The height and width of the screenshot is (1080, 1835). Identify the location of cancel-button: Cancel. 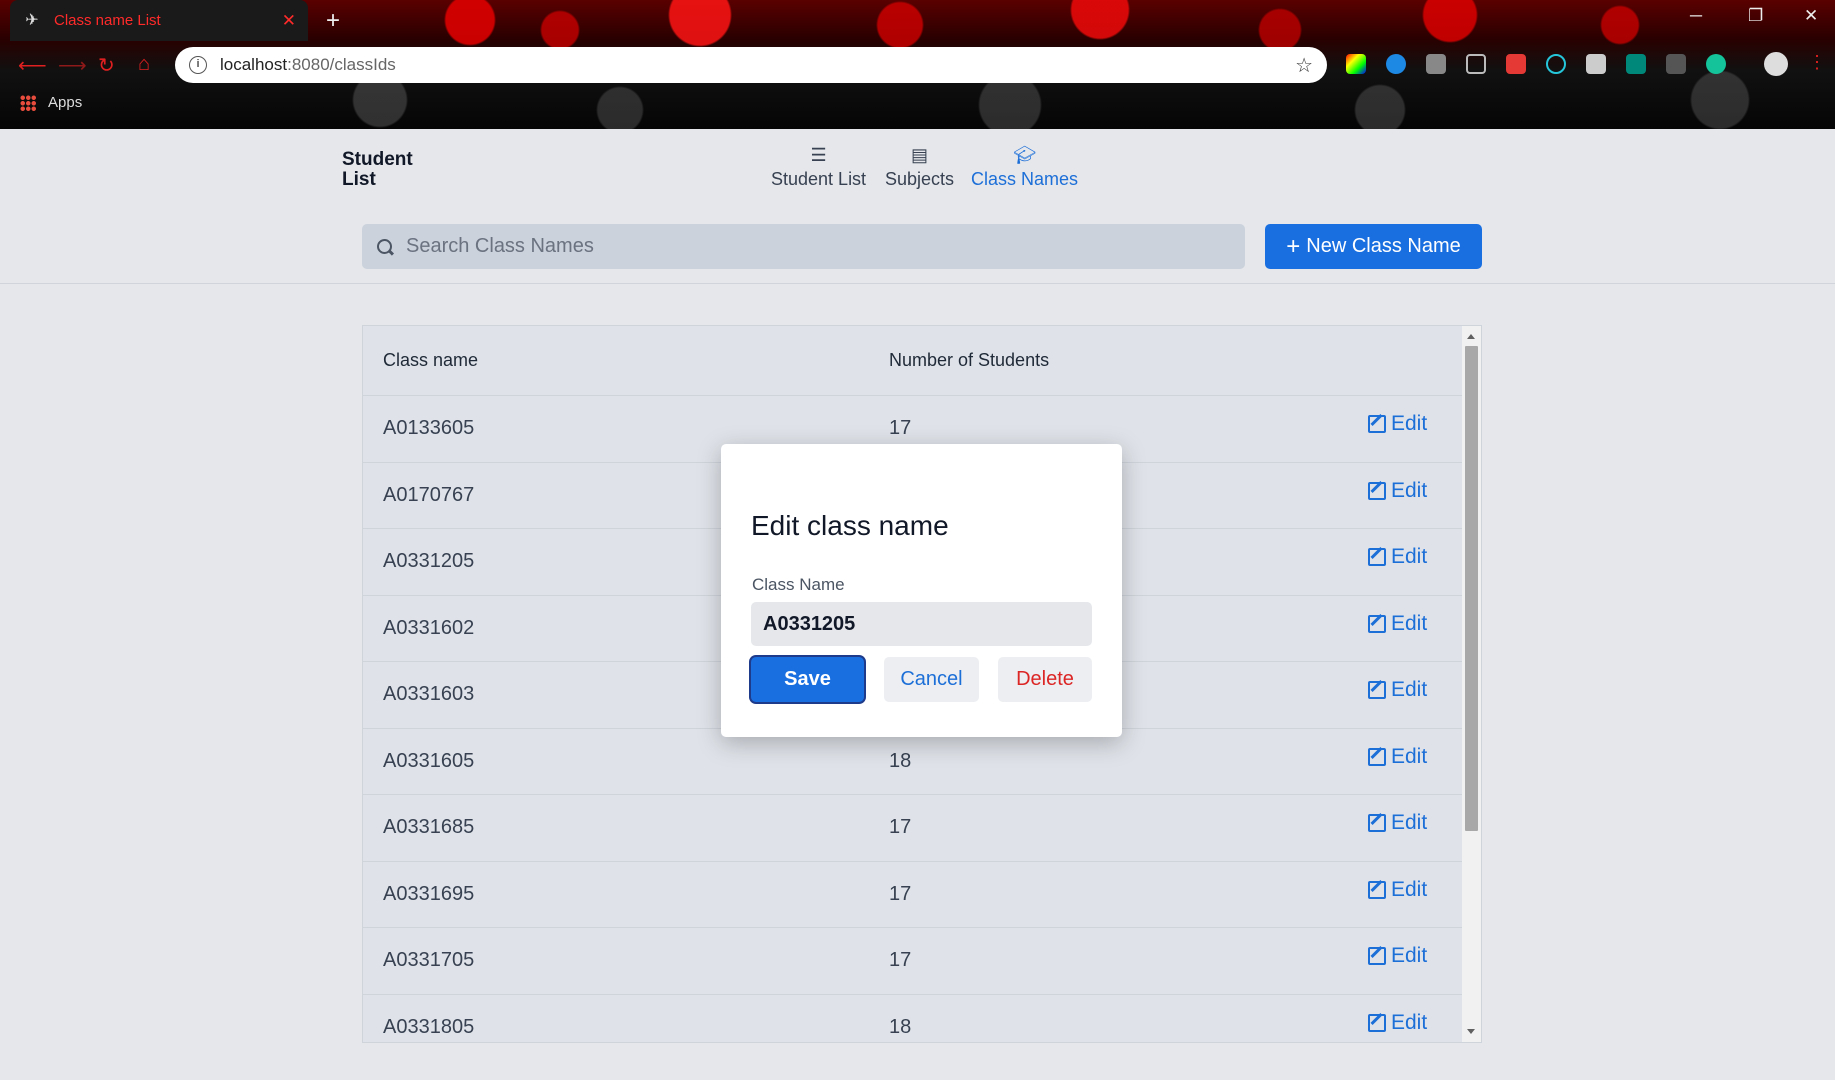
(931, 679).